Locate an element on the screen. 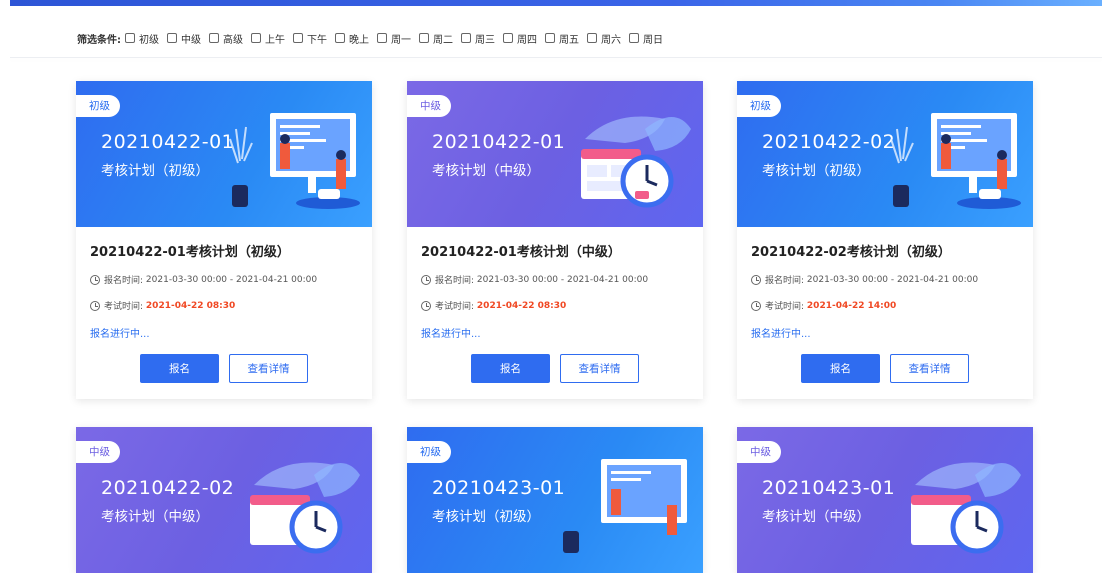 The width and height of the screenshot is (1102, 573). card-title: 20210422-01考核计划（初级） is located at coordinates (190, 252).